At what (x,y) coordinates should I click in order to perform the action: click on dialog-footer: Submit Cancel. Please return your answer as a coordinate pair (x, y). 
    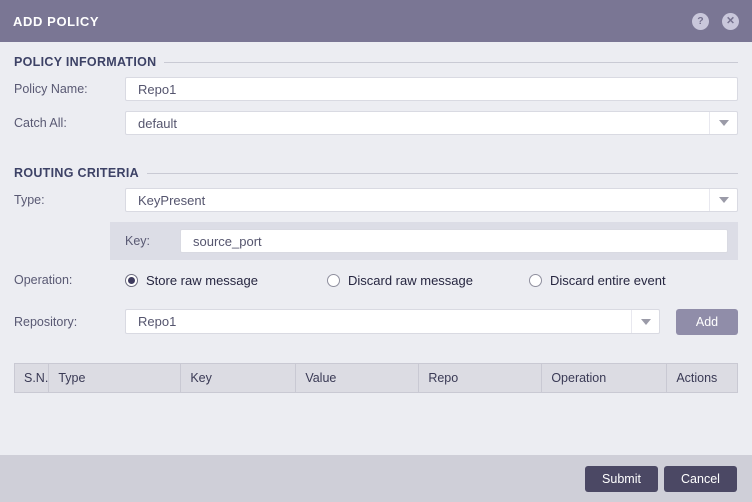
    Looking at the image, I should click on (376, 478).